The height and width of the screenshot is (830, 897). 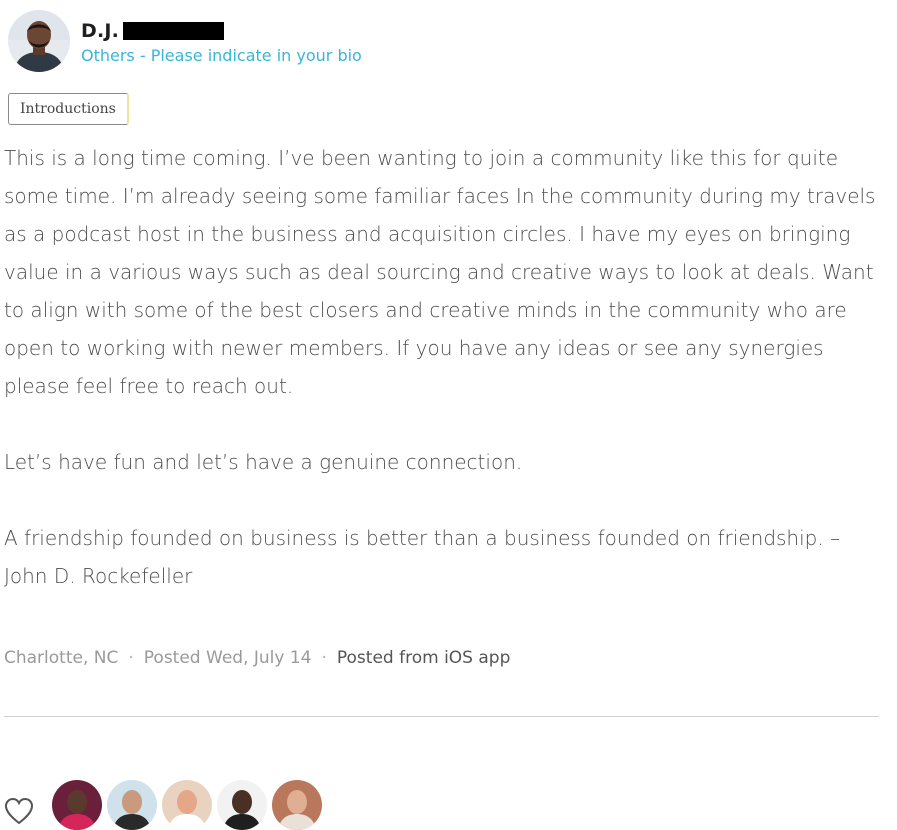 What do you see at coordinates (68, 109) in the screenshot?
I see `category-tag: Introductions` at bounding box center [68, 109].